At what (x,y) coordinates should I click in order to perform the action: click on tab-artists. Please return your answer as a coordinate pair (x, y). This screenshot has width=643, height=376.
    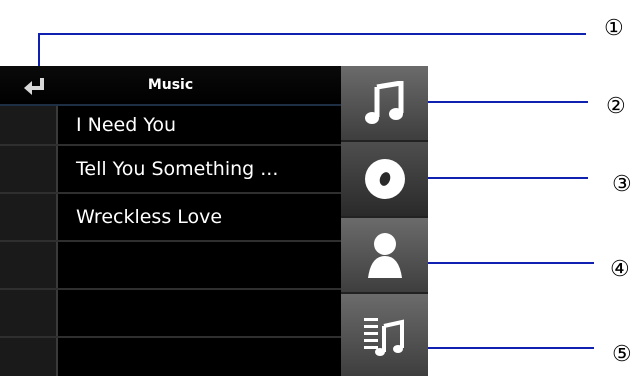
    Looking at the image, I should click on (384, 256).